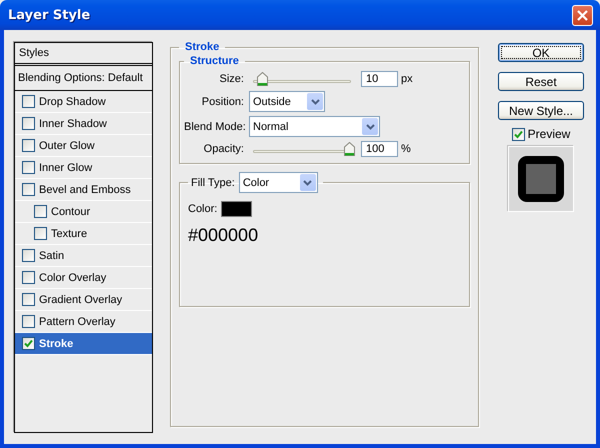  I want to click on style-list-row: Stroke, so click(83, 344).